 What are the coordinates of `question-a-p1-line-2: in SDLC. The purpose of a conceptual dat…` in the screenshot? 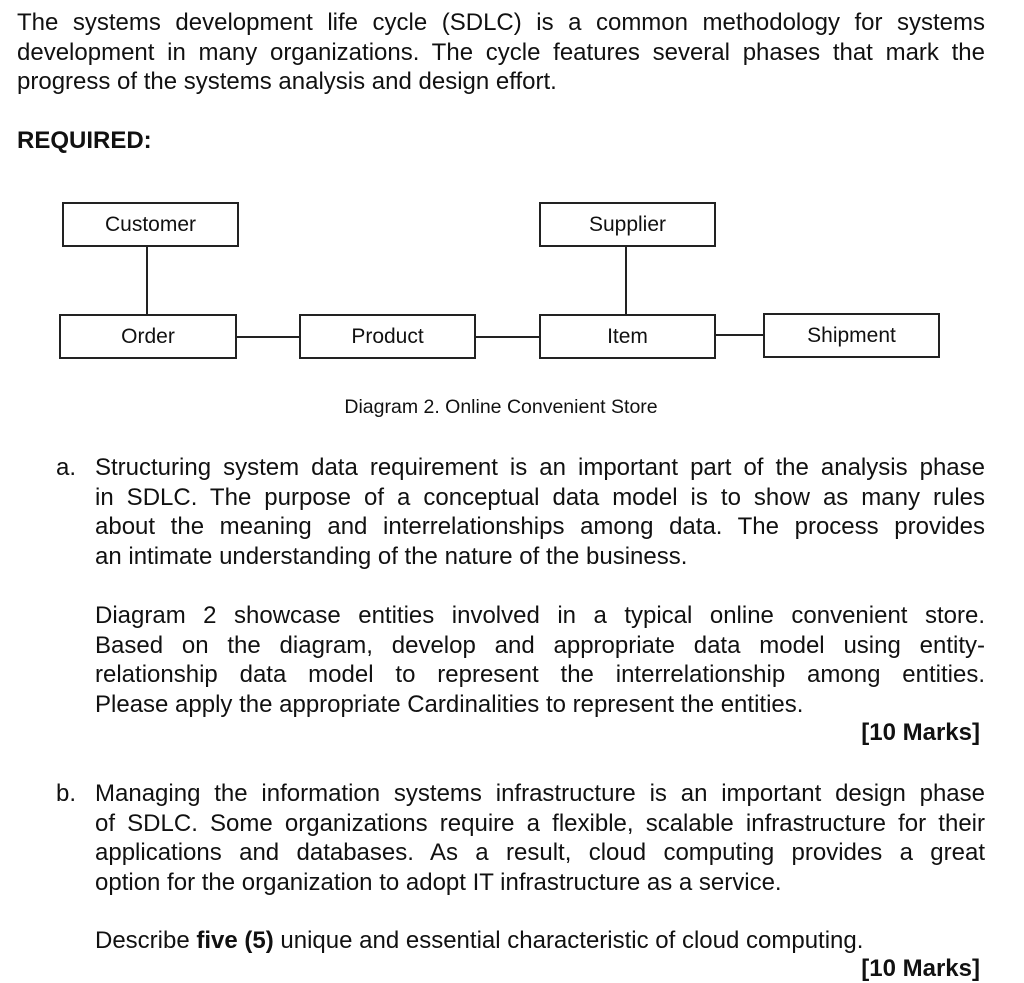 It's located at (540, 497).